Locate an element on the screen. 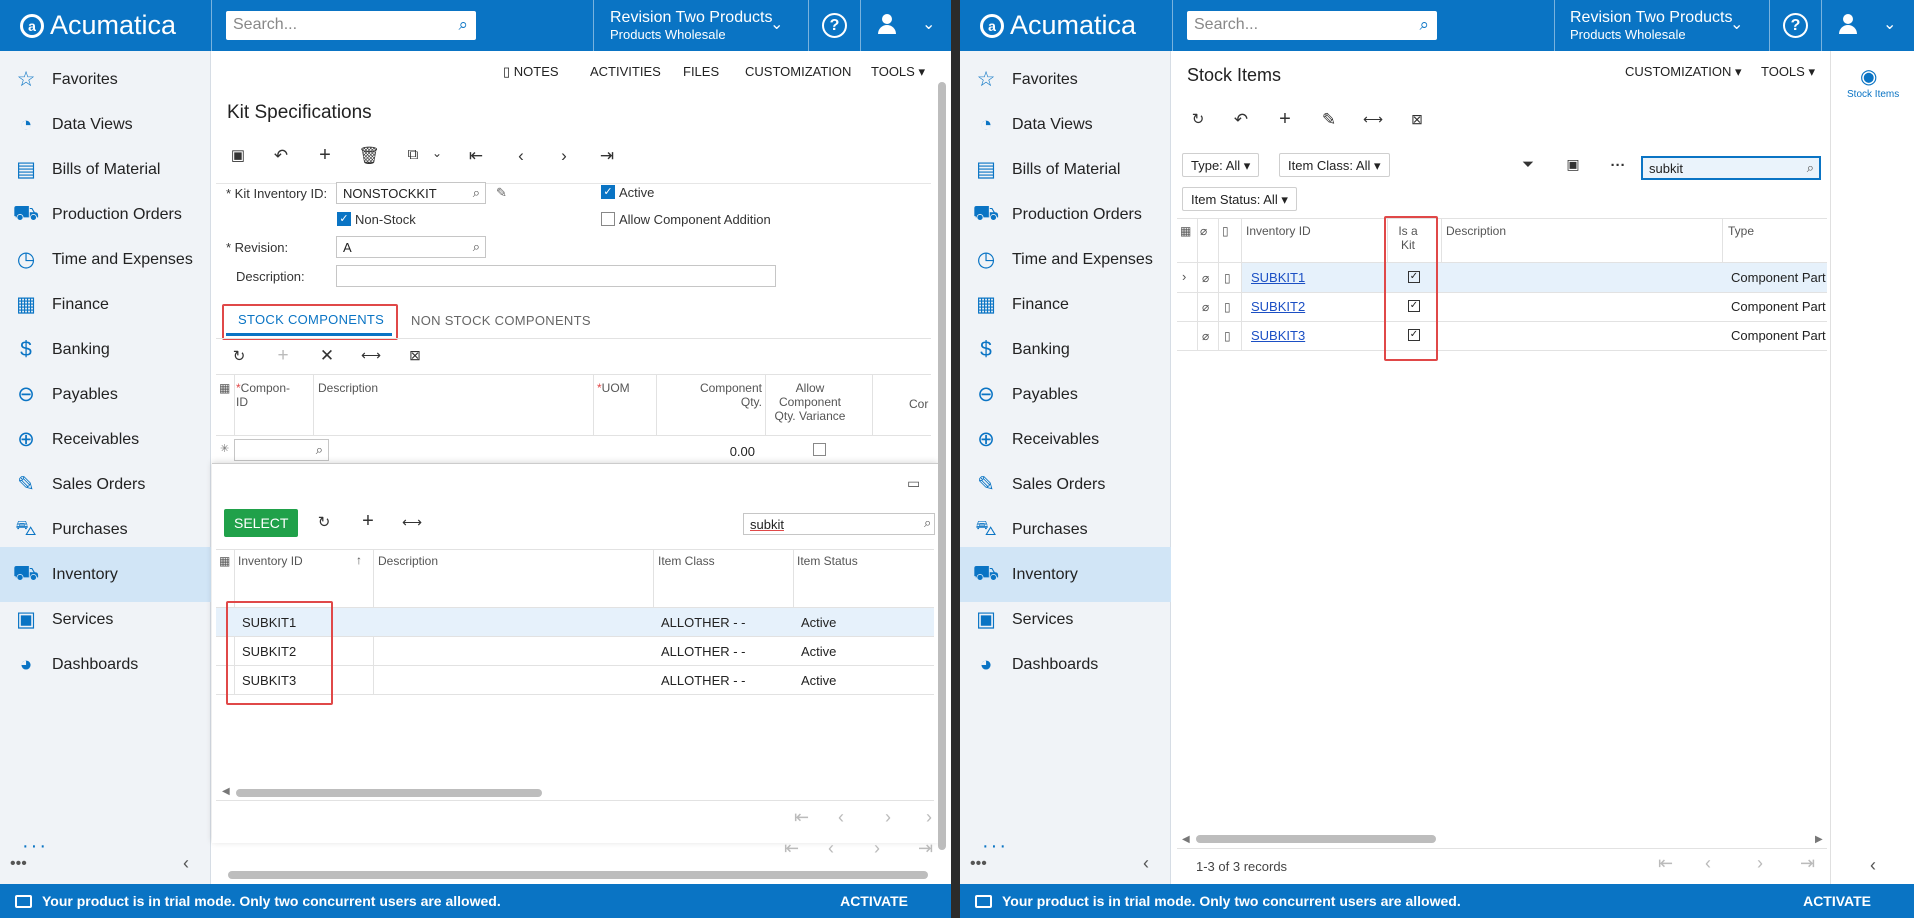  side-panel-label: Stock Items is located at coordinates (1873, 94).